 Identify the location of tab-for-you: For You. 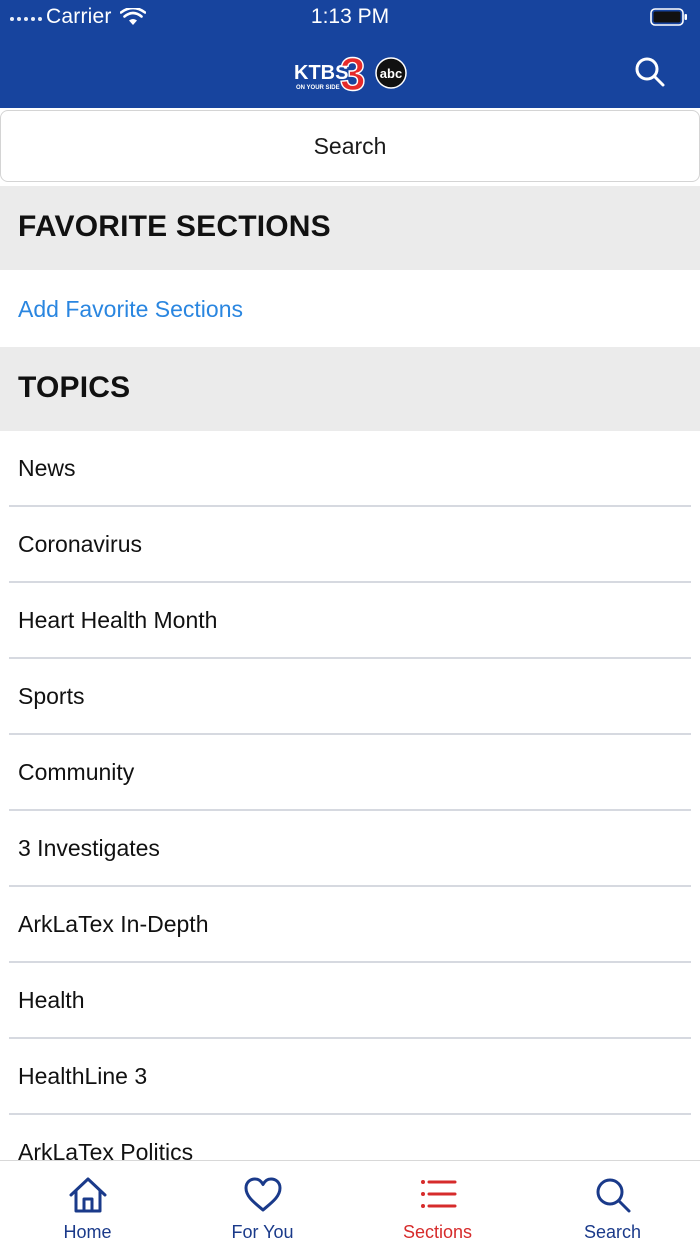
(262, 1202).